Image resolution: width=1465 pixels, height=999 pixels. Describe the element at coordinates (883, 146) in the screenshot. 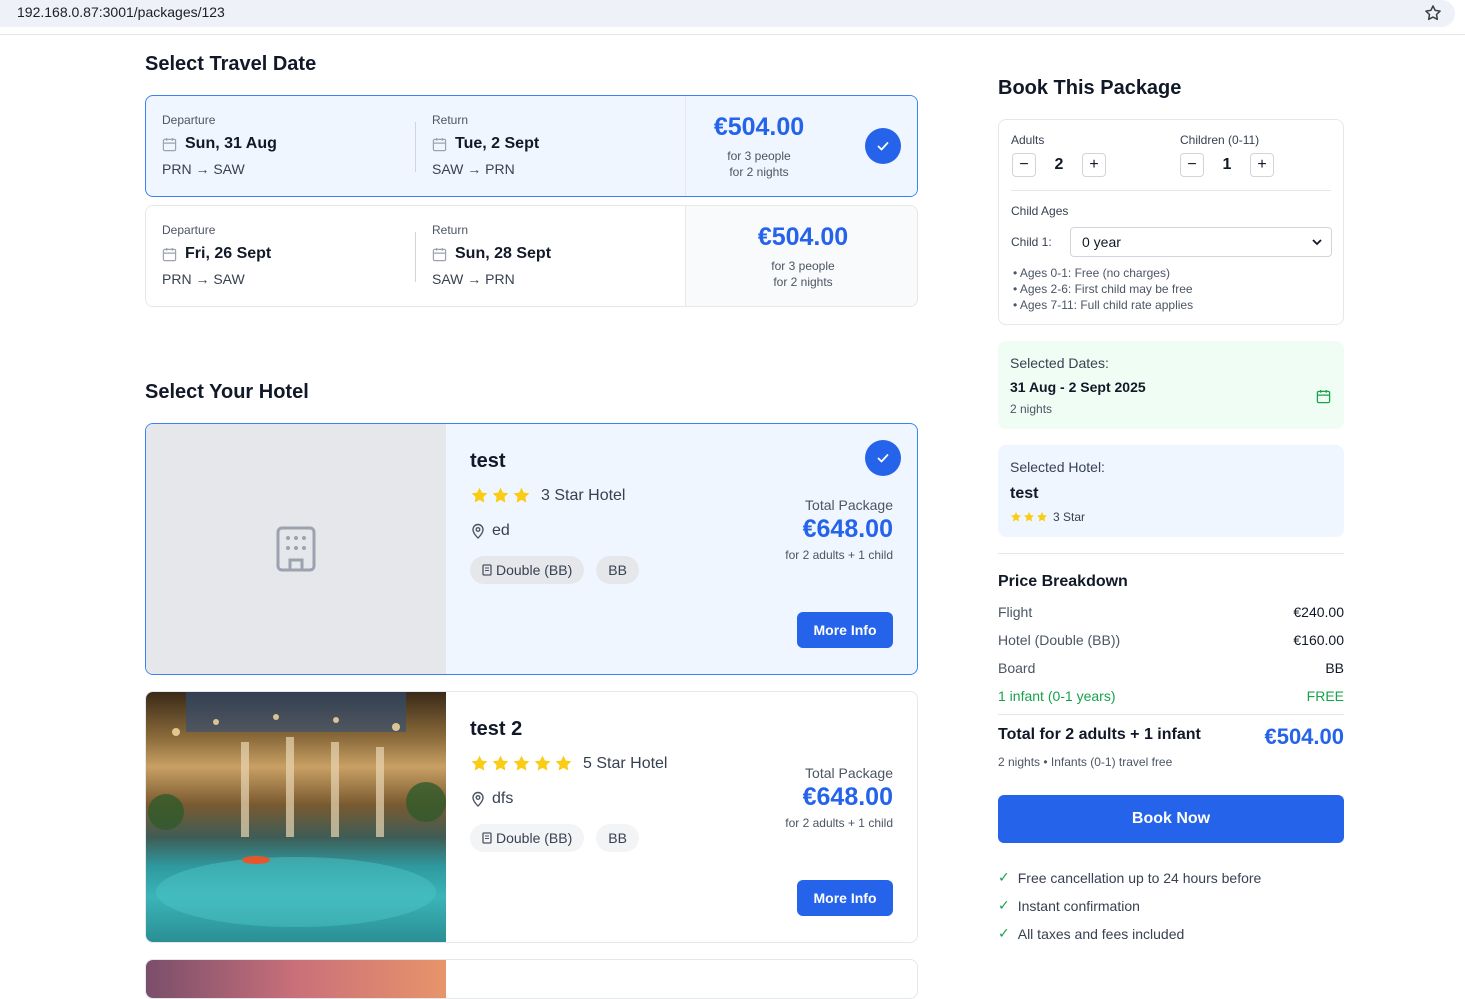

I see `selected-check-icon` at that location.